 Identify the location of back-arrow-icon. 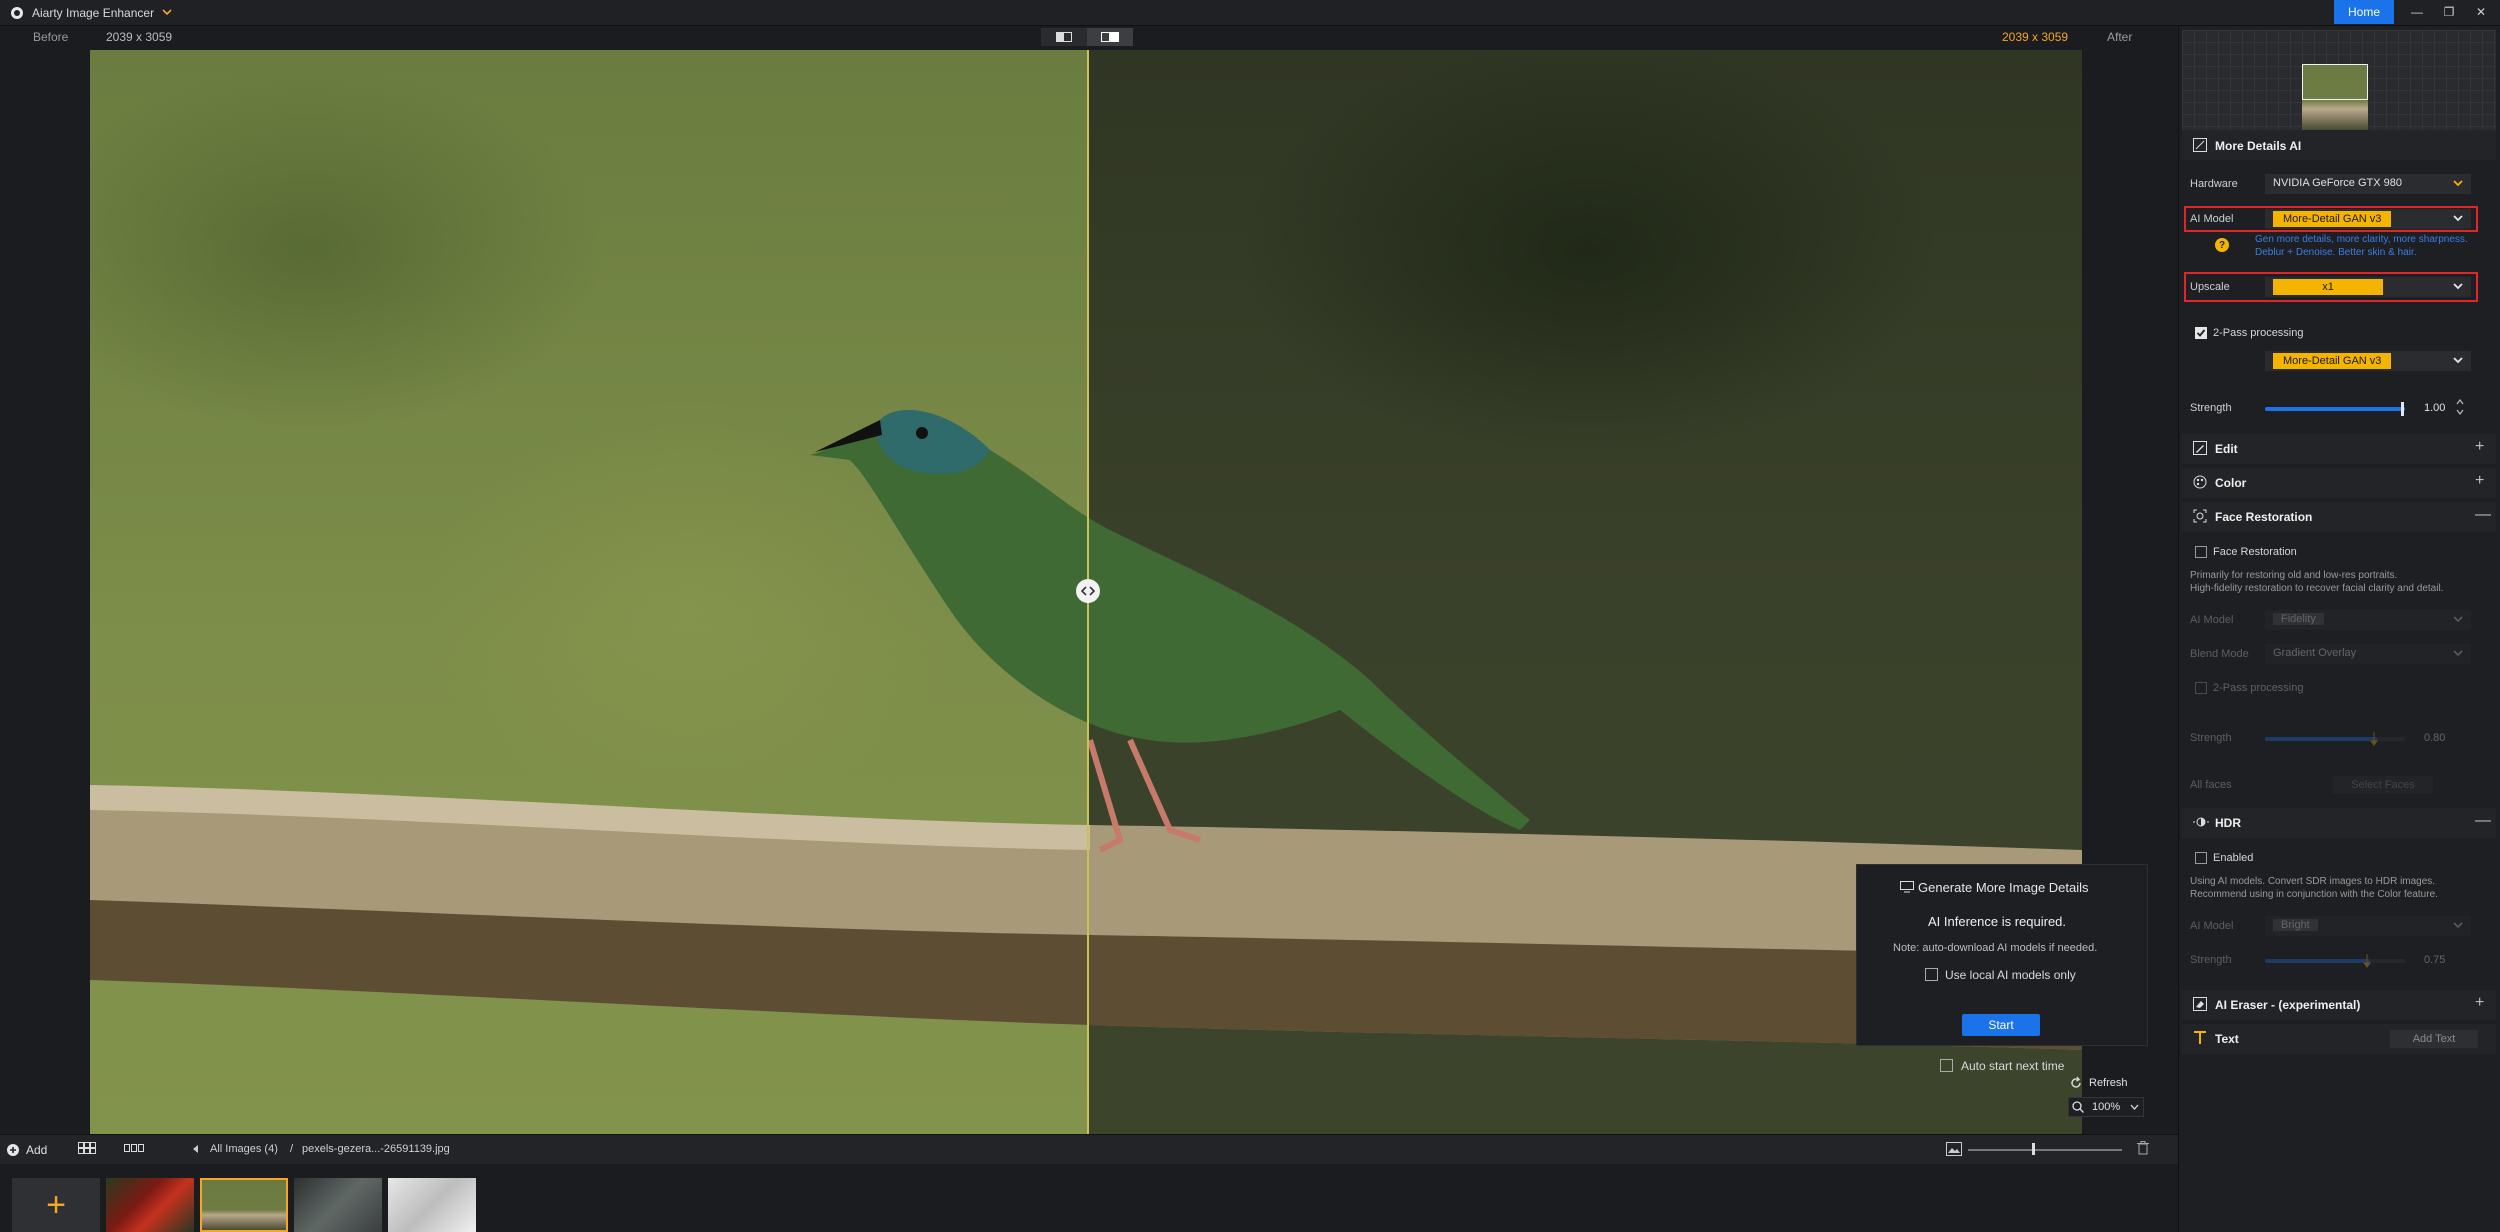
(196, 1149).